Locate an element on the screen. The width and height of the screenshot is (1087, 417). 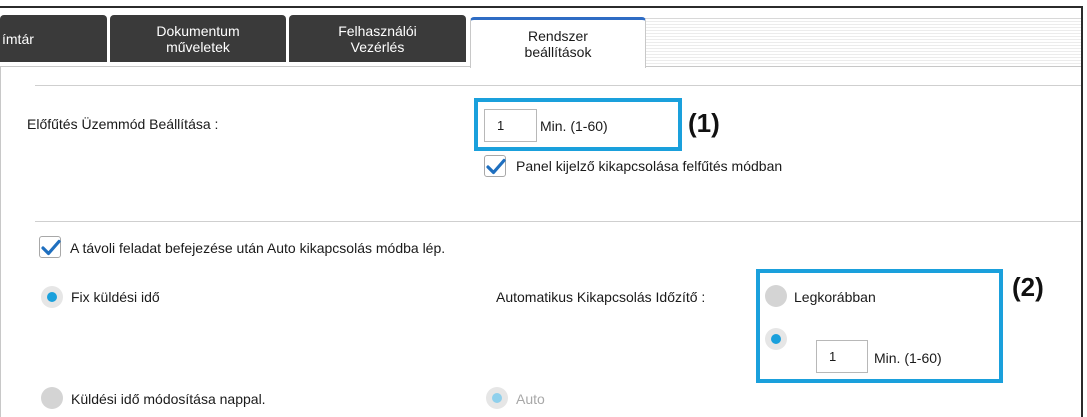
auto-off-timer-label: Automatikus Kikapcsolás Időzítő : is located at coordinates (601, 297).